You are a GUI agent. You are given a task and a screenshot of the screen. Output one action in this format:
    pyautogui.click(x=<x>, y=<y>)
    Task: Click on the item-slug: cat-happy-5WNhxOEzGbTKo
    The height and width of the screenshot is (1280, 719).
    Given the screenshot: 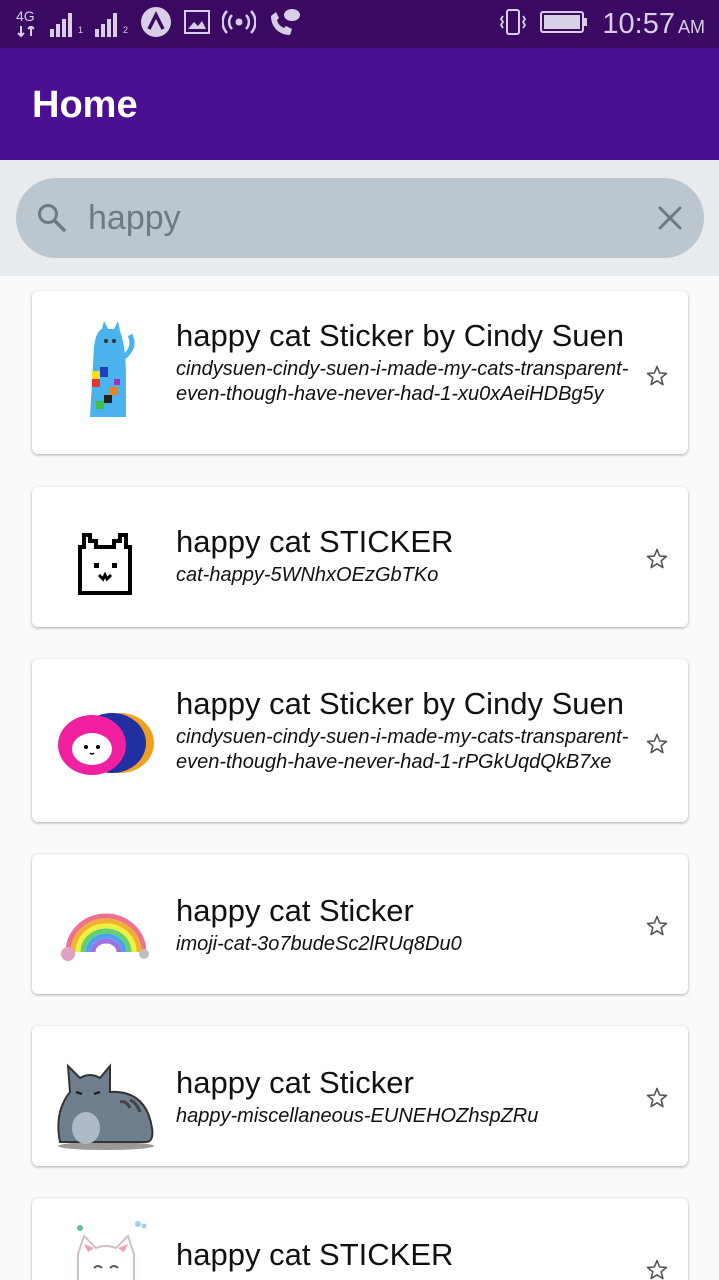 What is the action you would take?
    pyautogui.click(x=307, y=575)
    